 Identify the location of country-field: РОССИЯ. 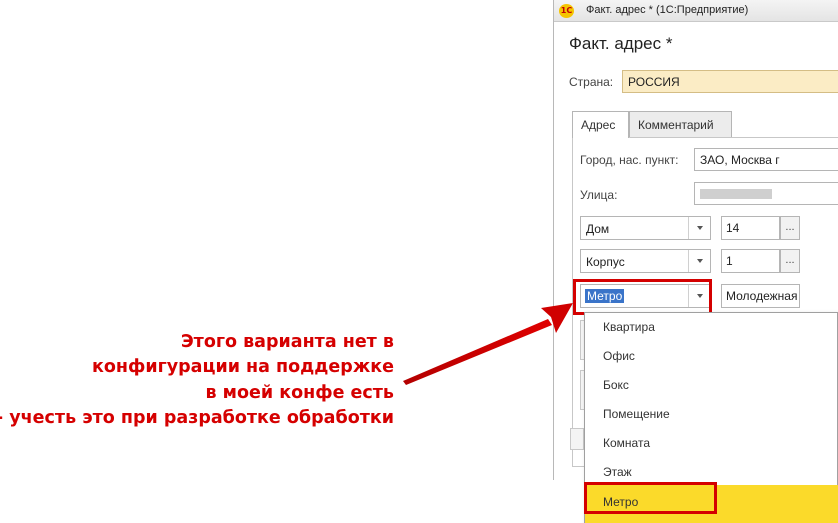
(730, 81).